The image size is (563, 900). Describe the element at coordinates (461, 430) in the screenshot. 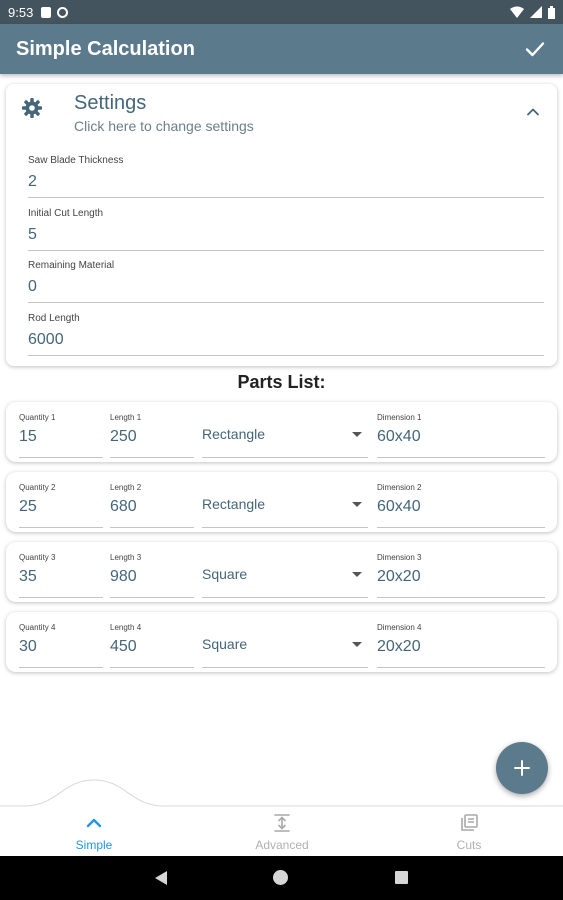

I see `dimension-field: Dimension 1 60x40` at that location.